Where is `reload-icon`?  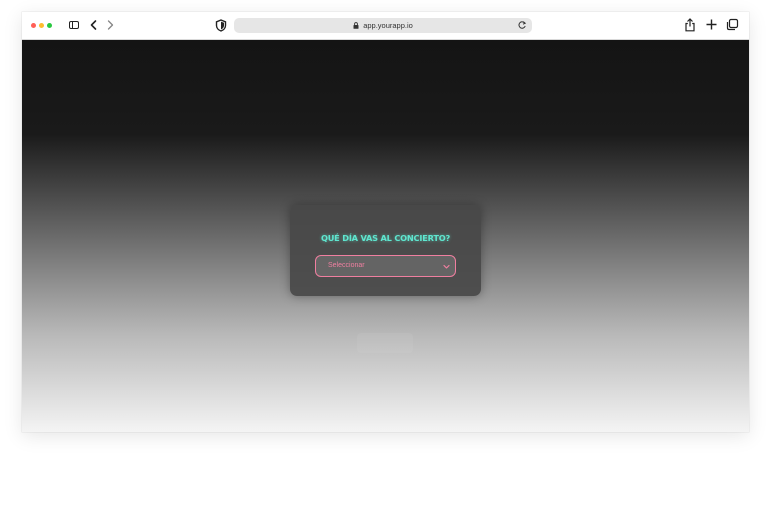
reload-icon is located at coordinates (522, 25).